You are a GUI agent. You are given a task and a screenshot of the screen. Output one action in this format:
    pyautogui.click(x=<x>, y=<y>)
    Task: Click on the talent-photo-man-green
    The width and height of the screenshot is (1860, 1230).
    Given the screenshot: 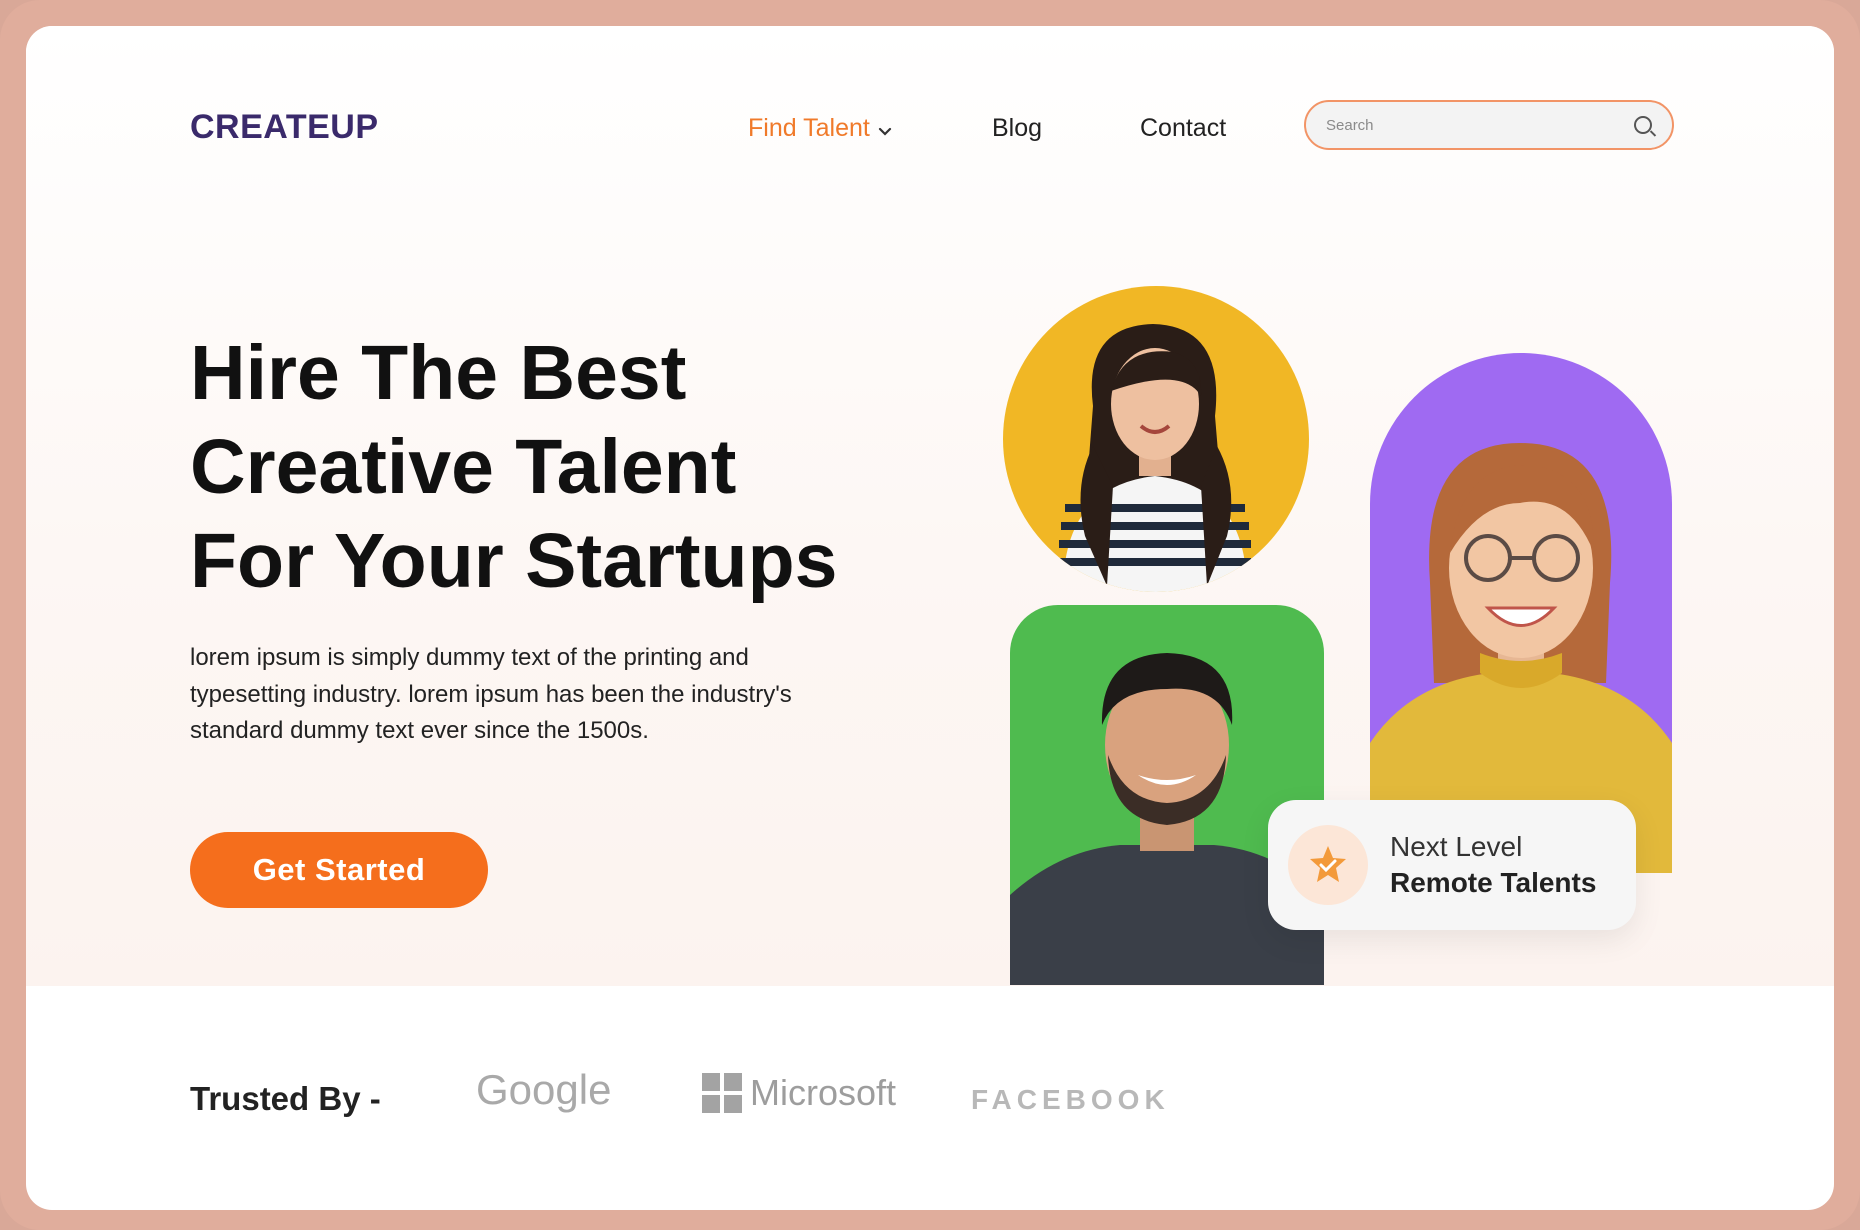 What is the action you would take?
    pyautogui.click(x=1167, y=795)
    